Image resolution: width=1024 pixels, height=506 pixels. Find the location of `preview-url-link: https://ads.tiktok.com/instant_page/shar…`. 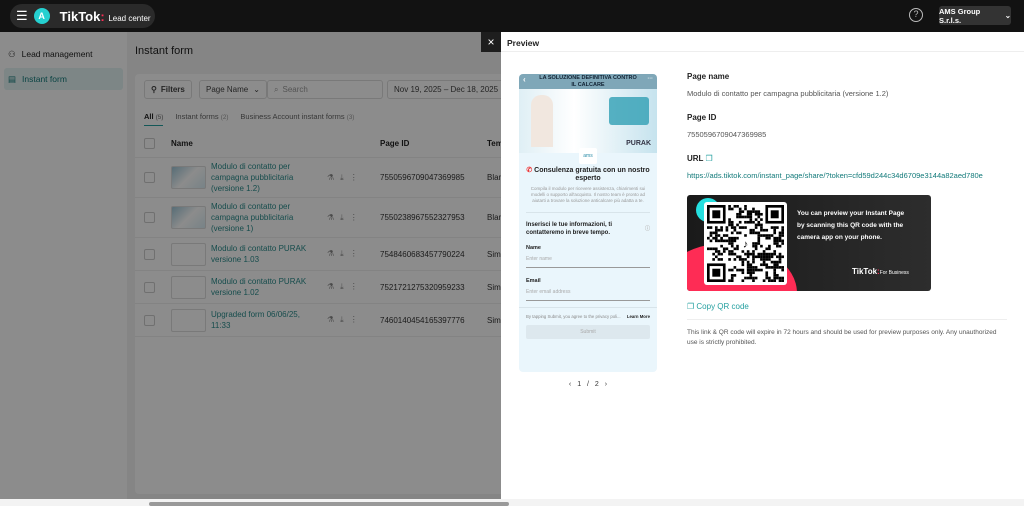

preview-url-link: https://ads.tiktok.com/instant_page/shar… is located at coordinates (847, 175).